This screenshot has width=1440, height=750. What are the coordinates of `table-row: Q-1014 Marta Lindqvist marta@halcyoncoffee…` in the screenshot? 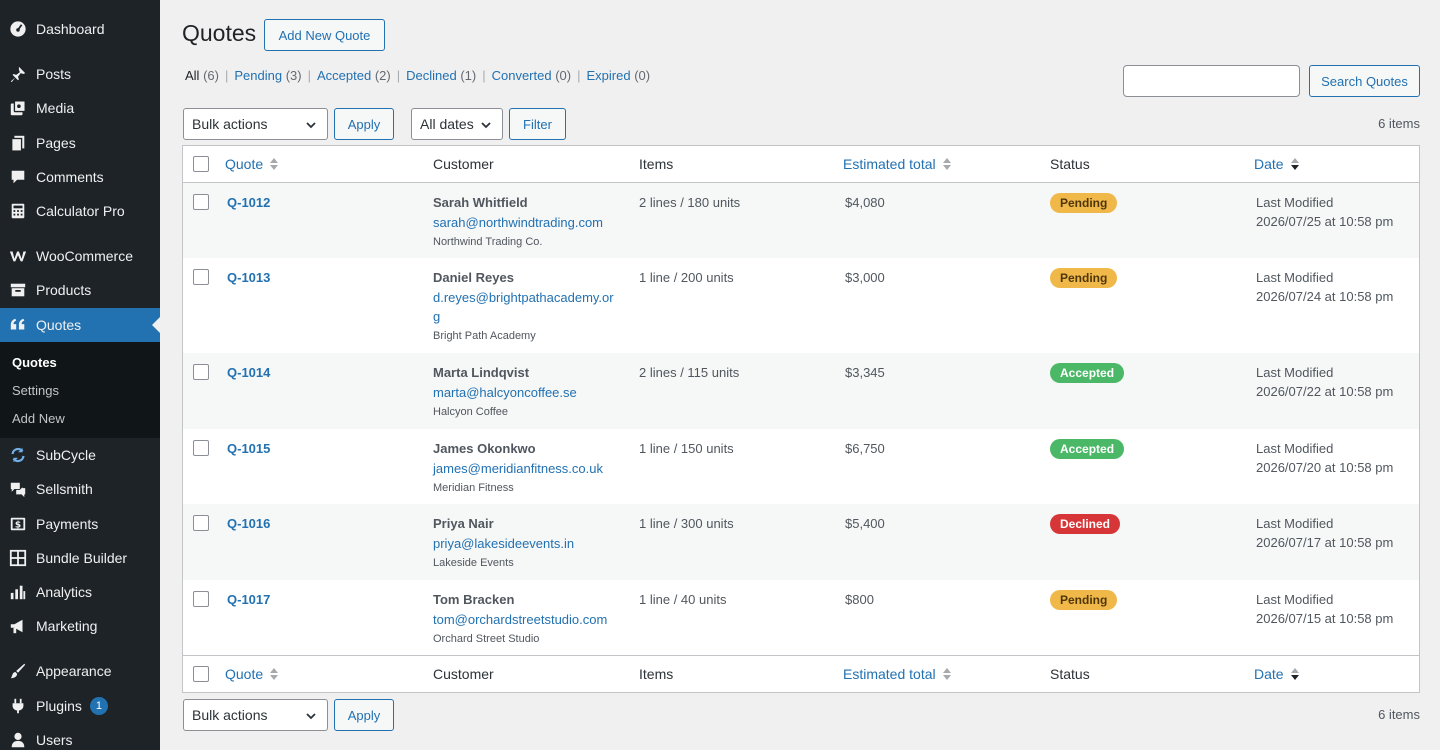 It's located at (801, 391).